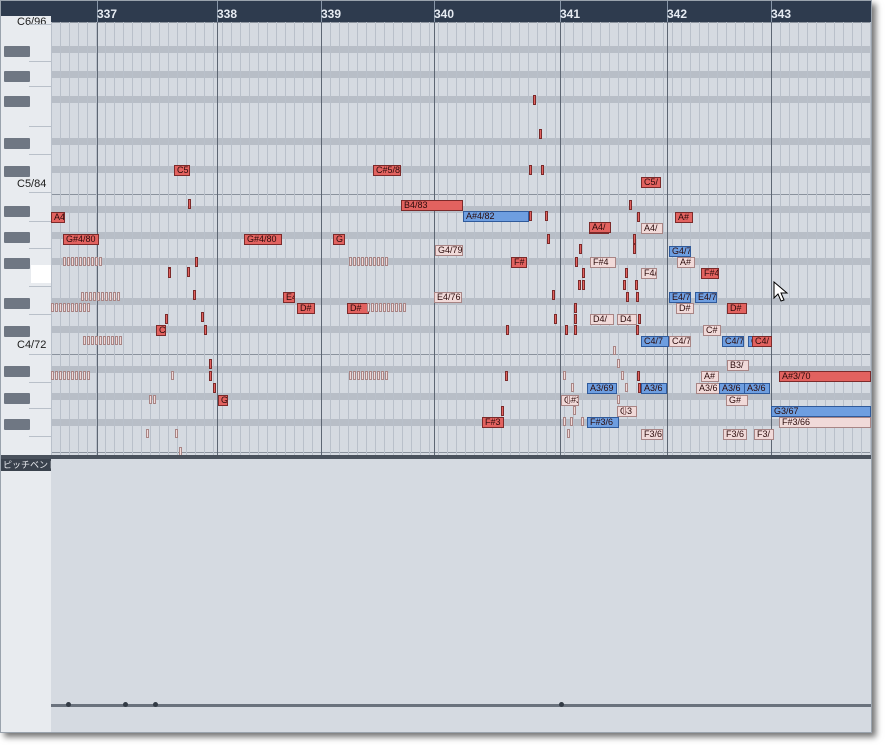 Image resolution: width=885 pixels, height=745 pixels. I want to click on midi-note: G3/67, so click(821, 411).